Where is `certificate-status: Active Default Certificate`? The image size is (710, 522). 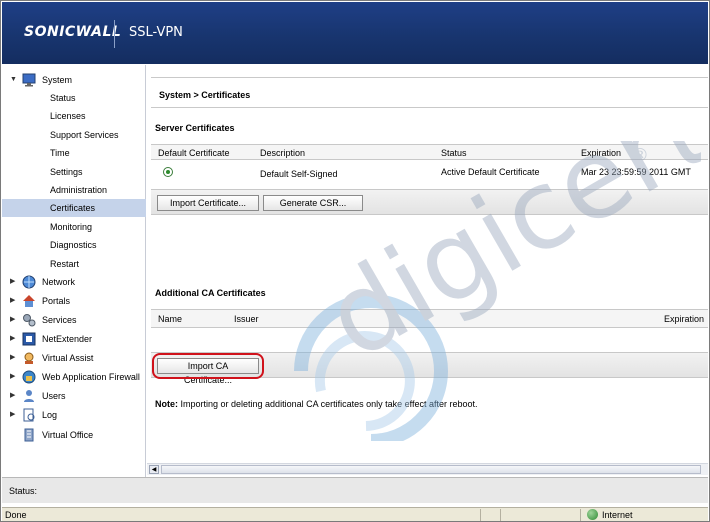 certificate-status: Active Default Certificate is located at coordinates (490, 172).